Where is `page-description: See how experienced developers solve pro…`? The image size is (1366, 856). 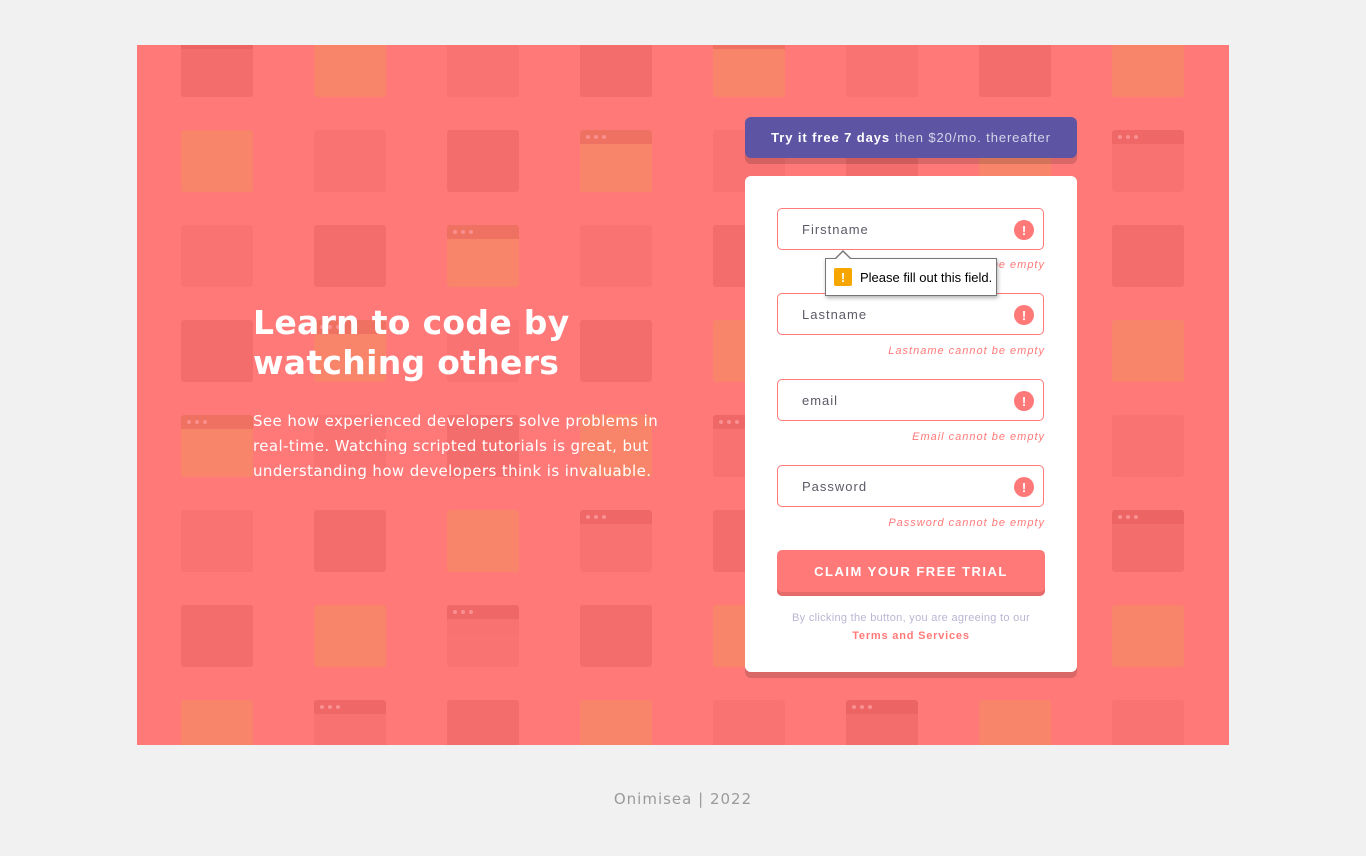
page-description: See how experienced developers solve pro… is located at coordinates (456, 446).